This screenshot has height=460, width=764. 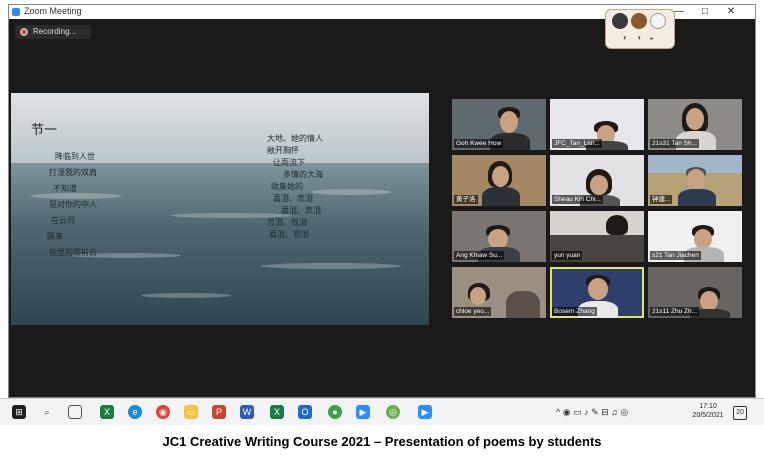 I want to click on windows-start-icon: ⊞, so click(x=19, y=412).